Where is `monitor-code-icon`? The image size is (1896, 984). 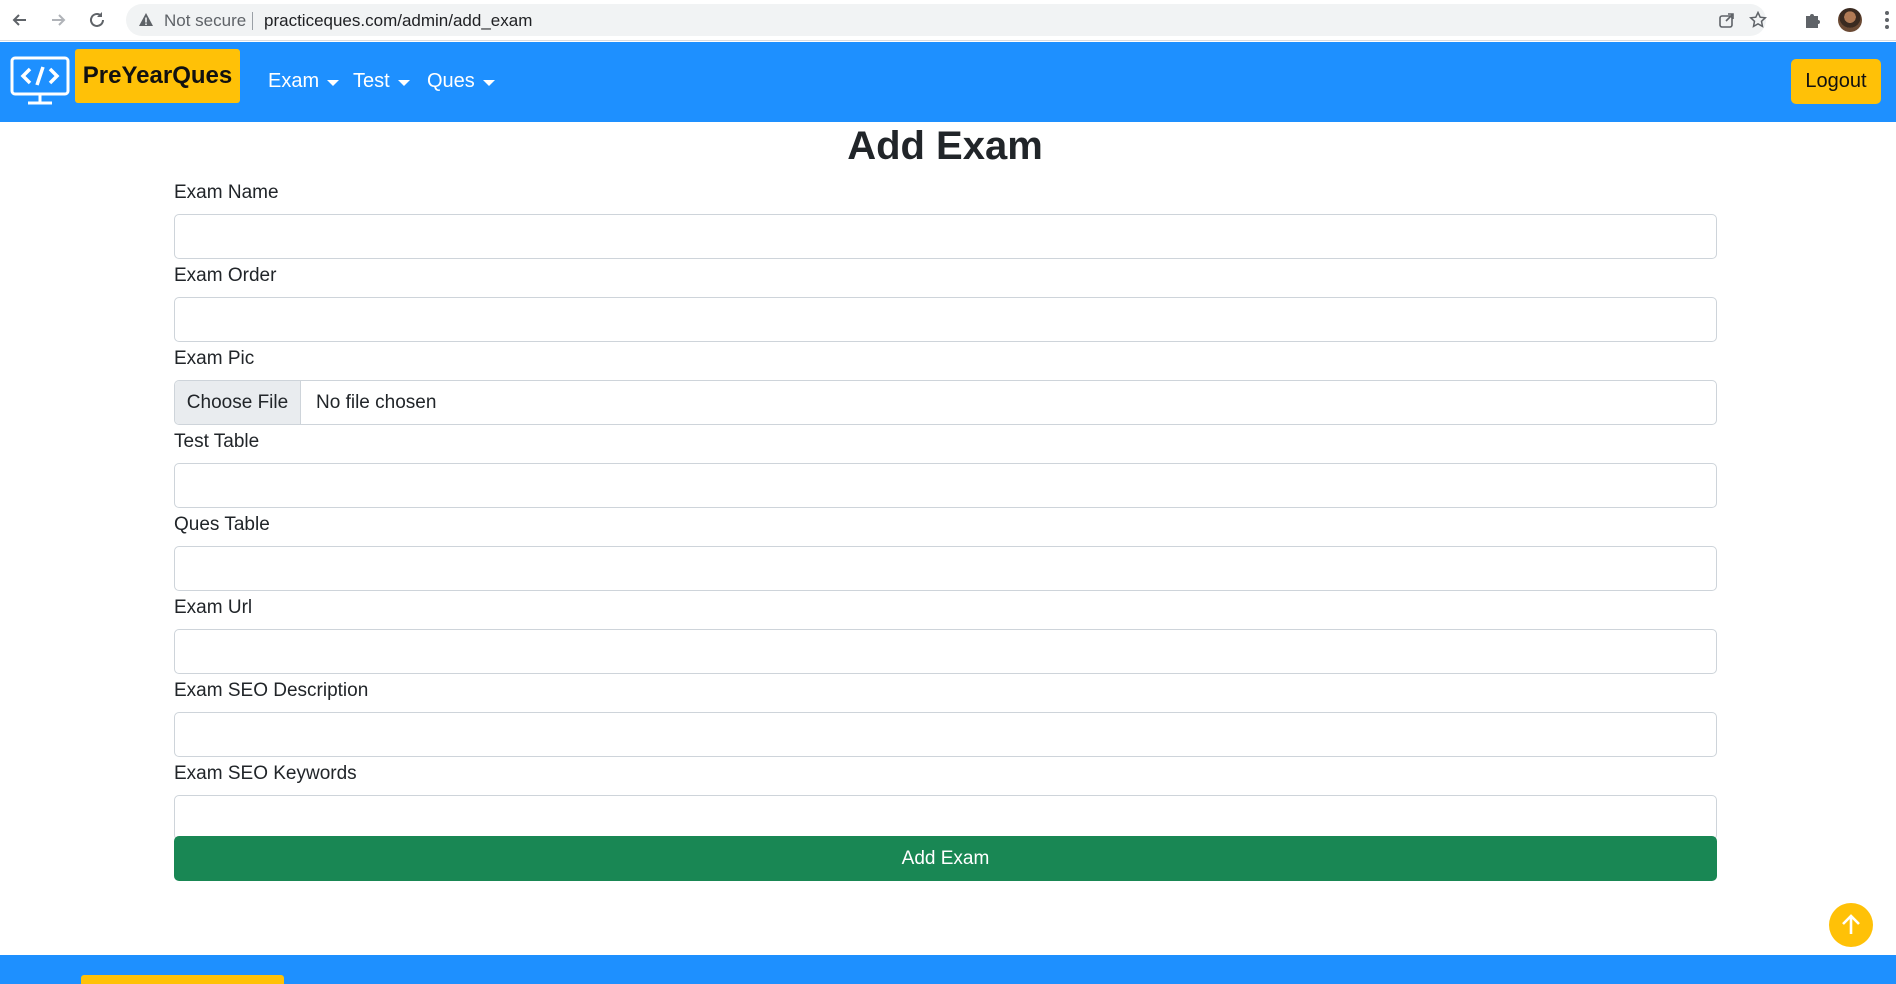
monitor-code-icon is located at coordinates (40, 81).